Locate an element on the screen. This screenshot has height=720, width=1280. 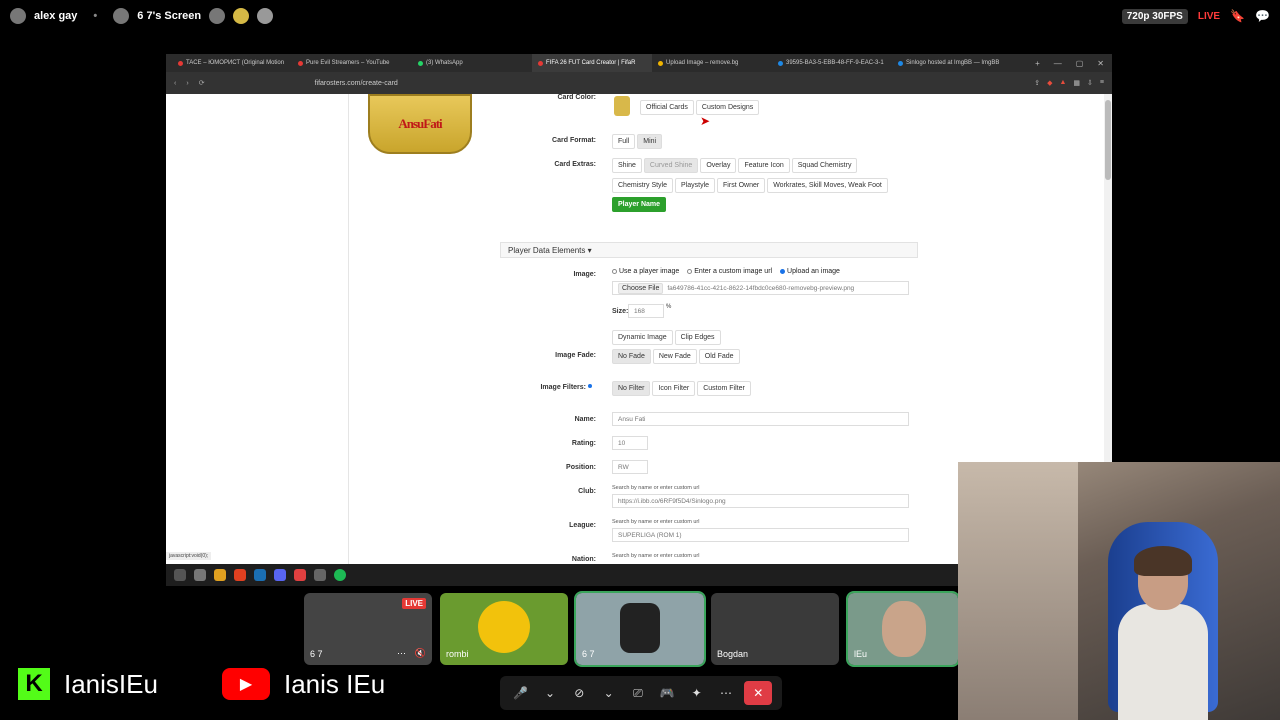
no-fade-button: No Fade is located at coordinates (631, 356).